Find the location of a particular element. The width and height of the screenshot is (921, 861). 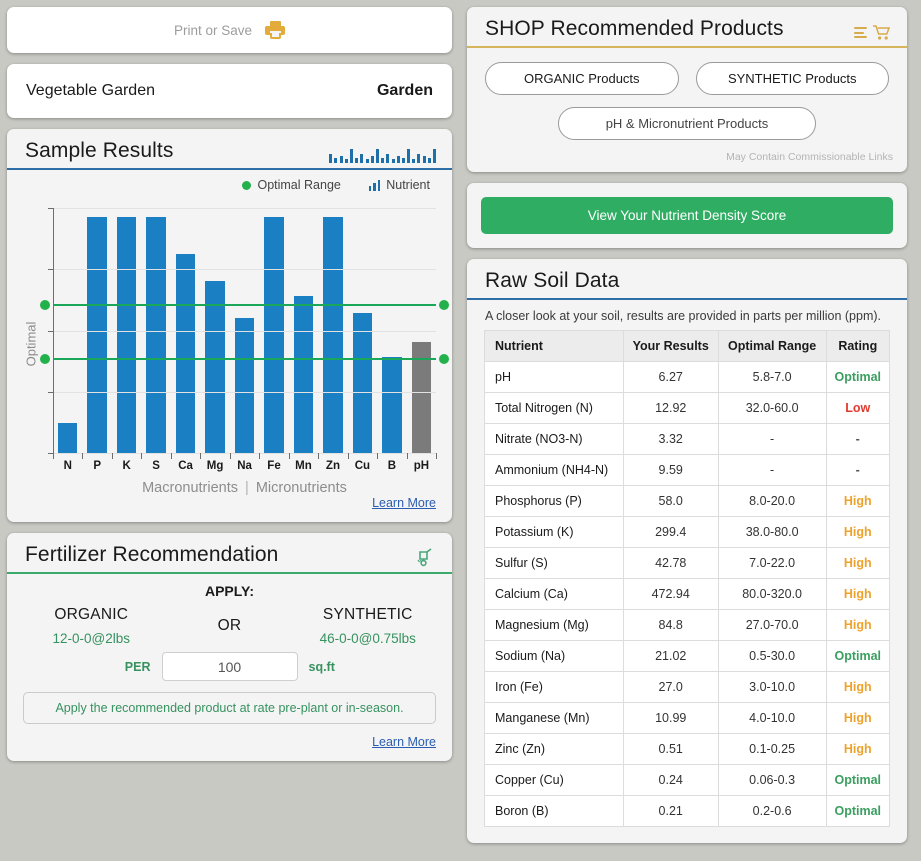

organic-header: ORGANIC is located at coordinates (91, 614).